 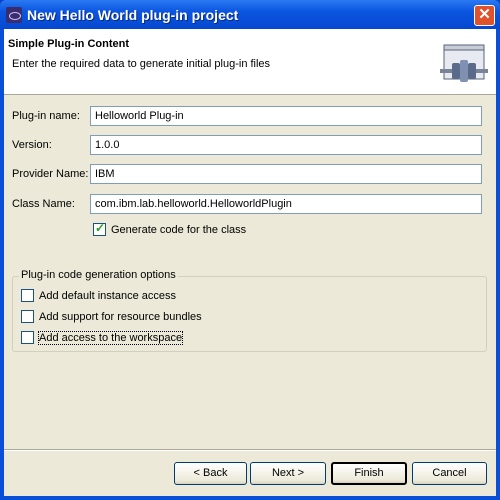 What do you see at coordinates (107, 296) in the screenshot?
I see `default-instance-label: Add default instance access` at bounding box center [107, 296].